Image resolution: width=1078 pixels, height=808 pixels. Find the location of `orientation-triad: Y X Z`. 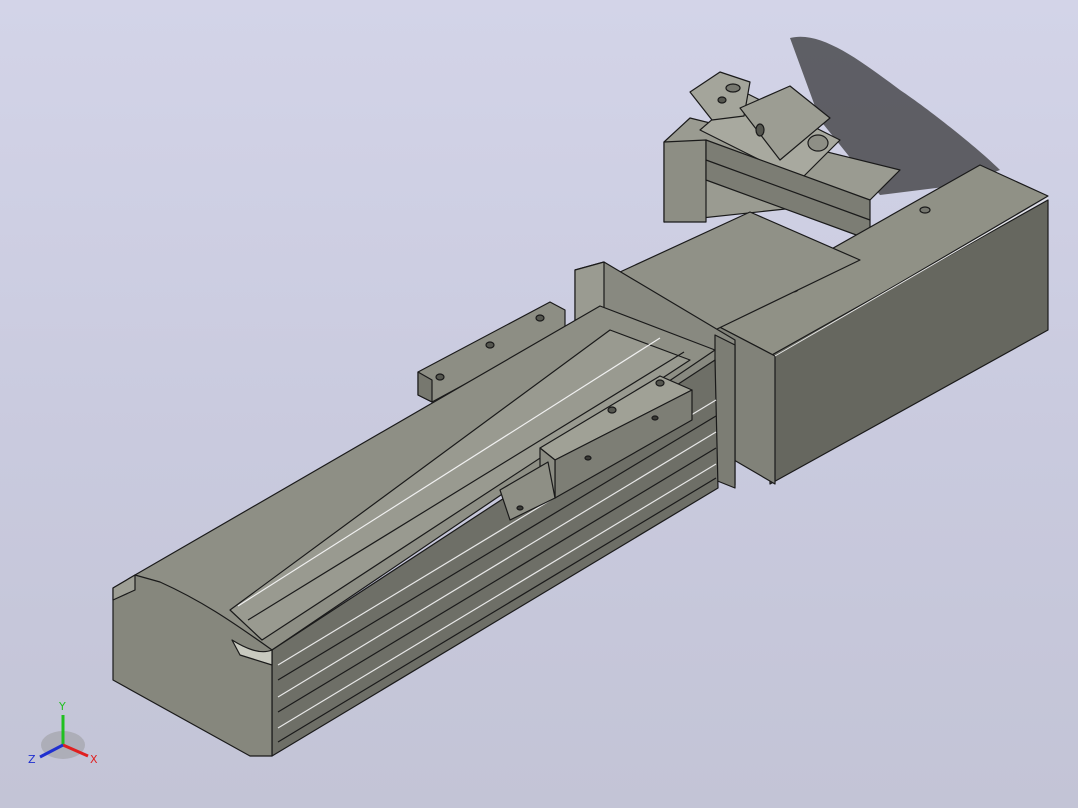

orientation-triad: Y X Z is located at coordinates (63, 733).